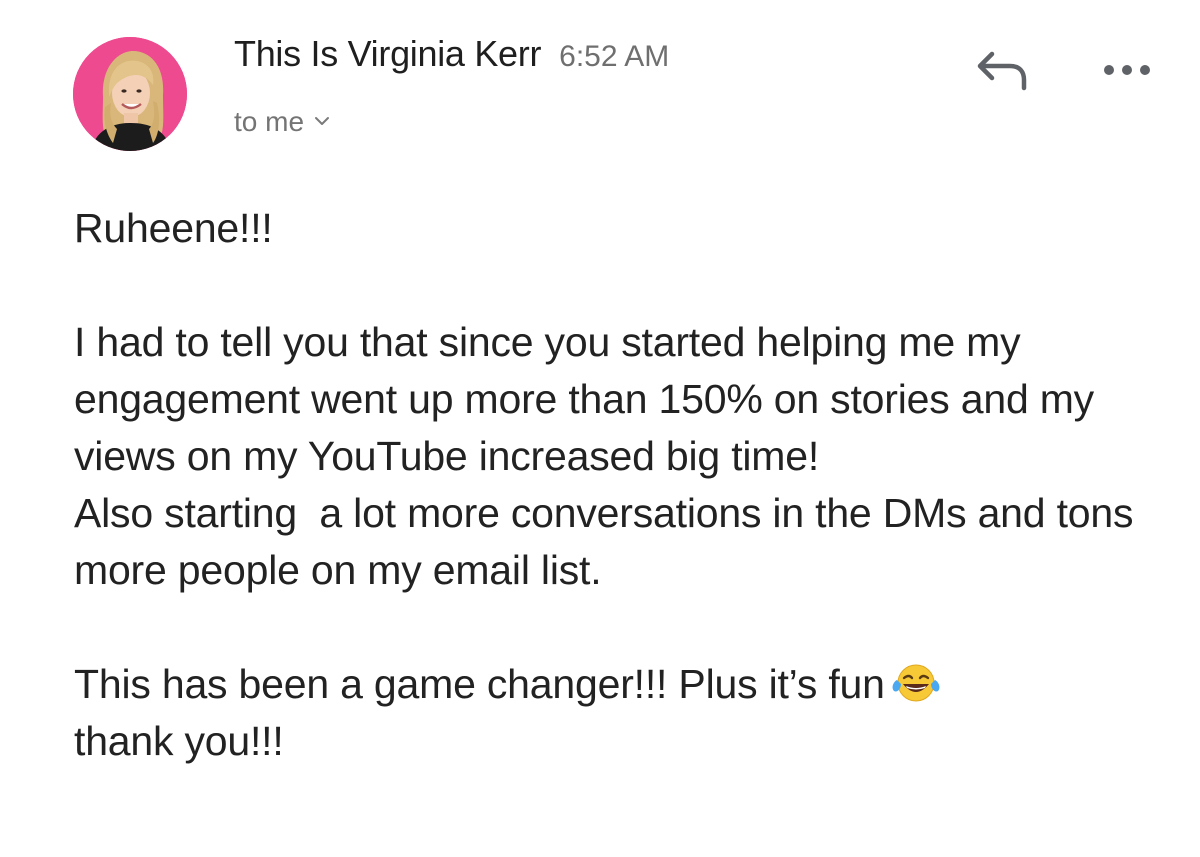 This screenshot has width=1200, height=857. Describe the element at coordinates (173, 228) in the screenshot. I see `message-greeting: Ruheene!!!` at that location.